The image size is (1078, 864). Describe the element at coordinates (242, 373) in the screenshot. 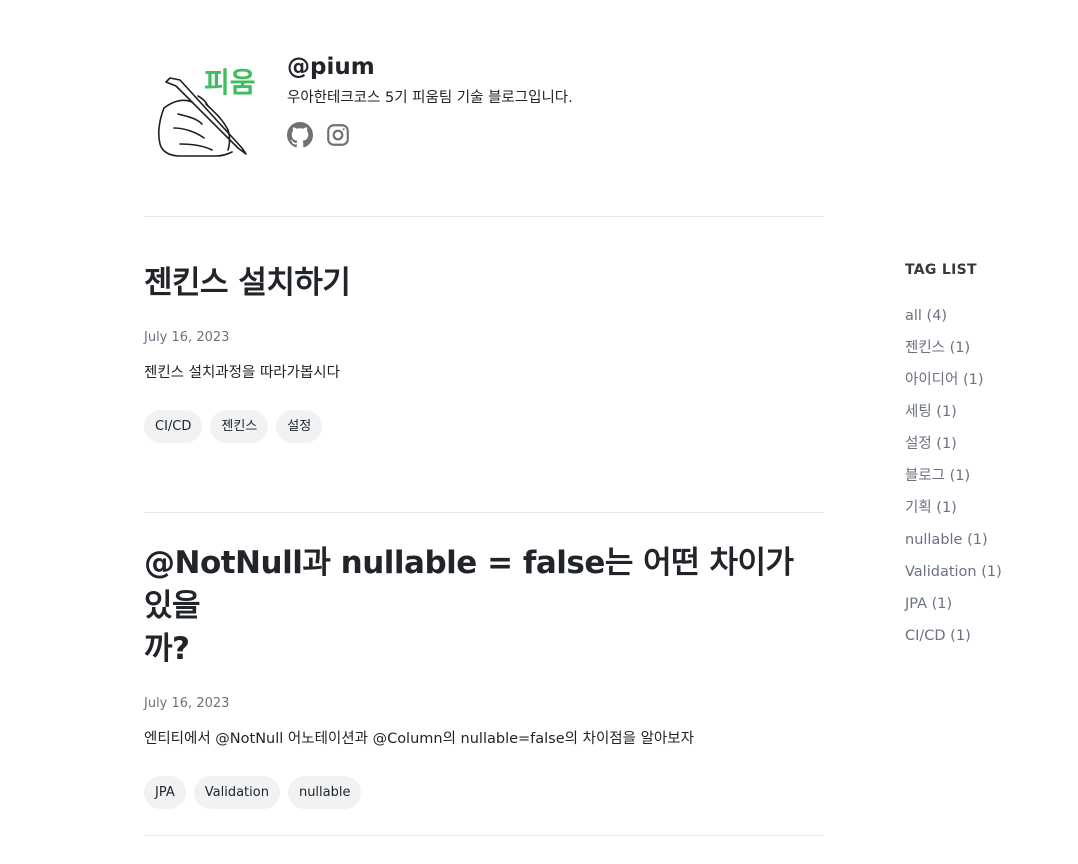

I see `post-description: 젠킨스 설치과정을 따라가봅시다` at that location.